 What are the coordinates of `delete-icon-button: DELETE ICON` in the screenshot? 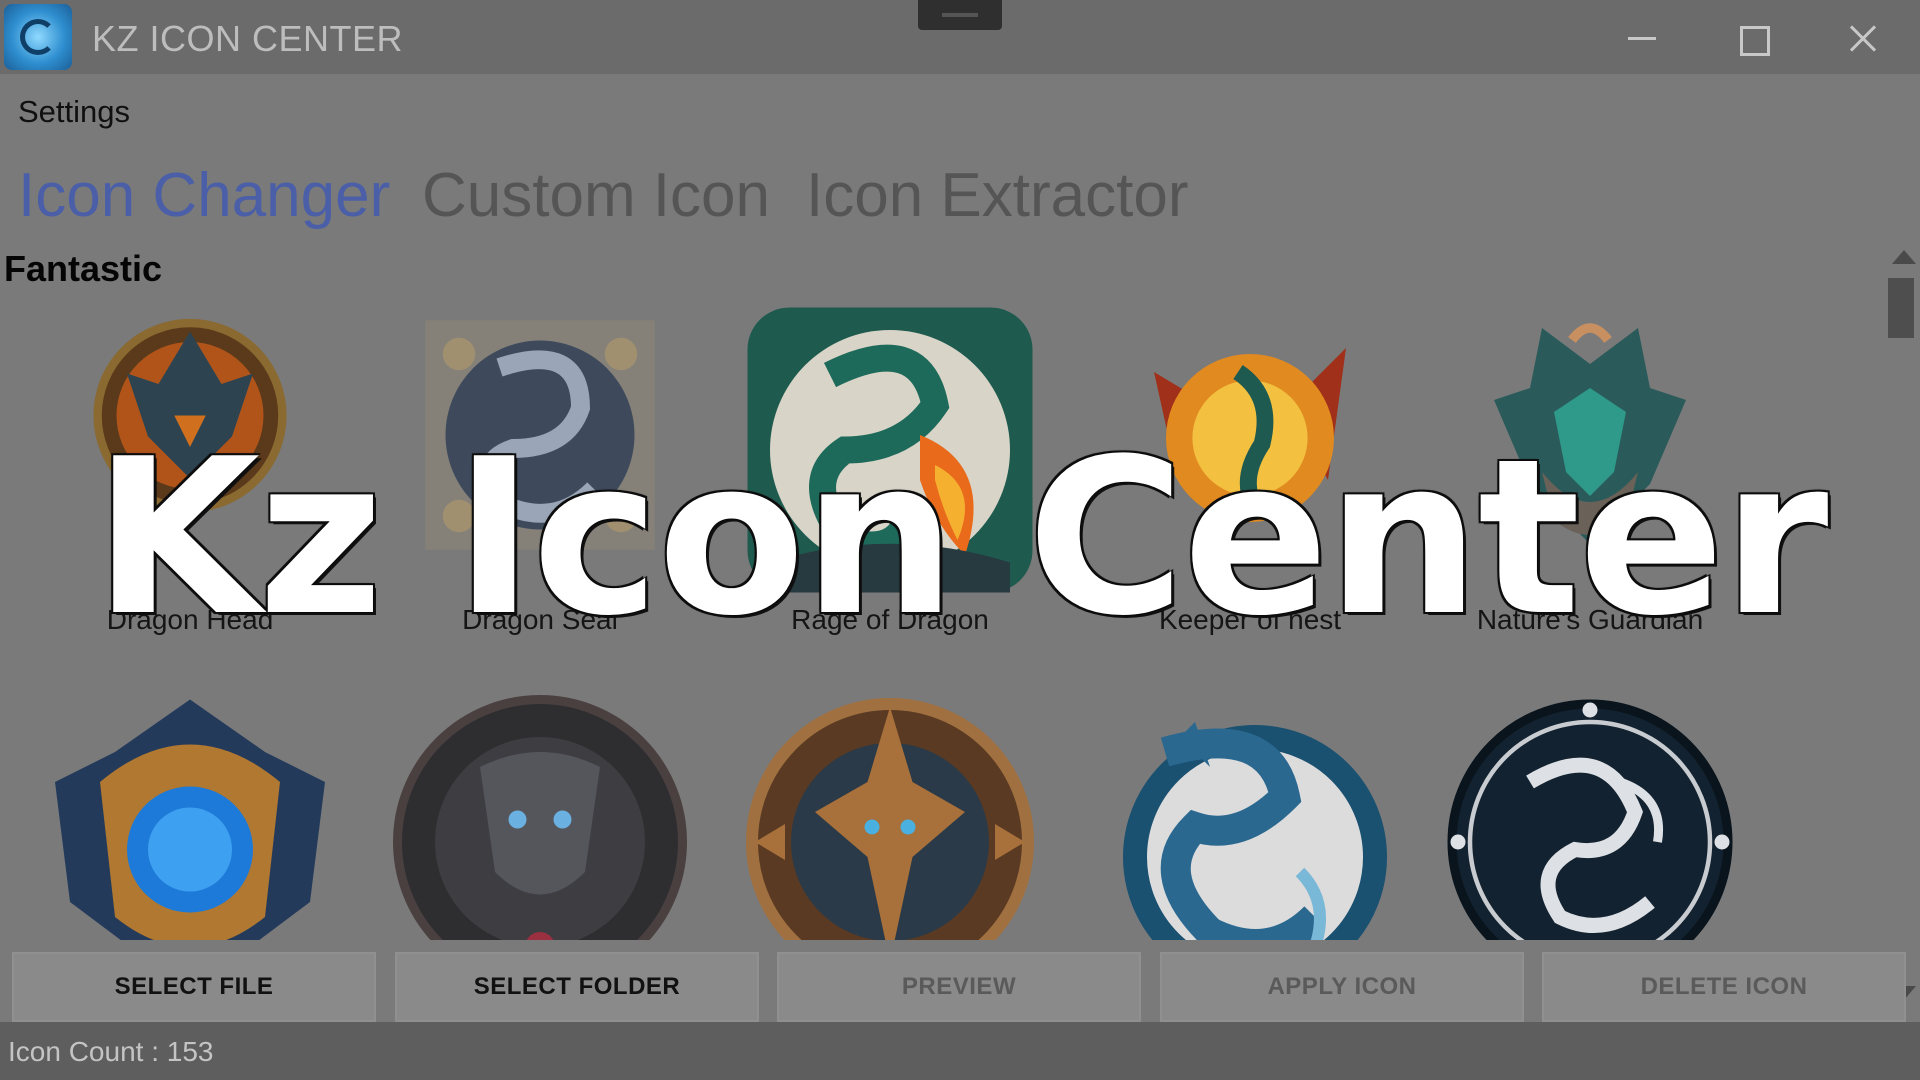 It's located at (1724, 987).